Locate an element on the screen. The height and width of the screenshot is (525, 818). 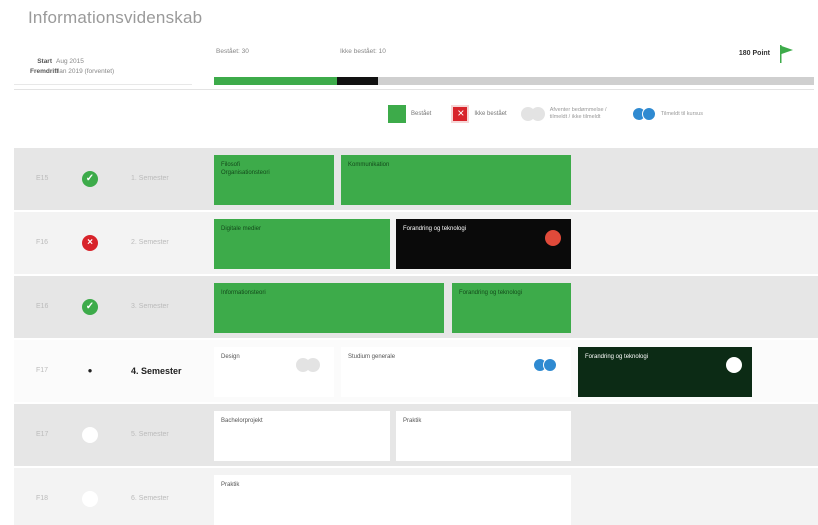
course-card: Kommunikation is located at coordinates (456, 180).